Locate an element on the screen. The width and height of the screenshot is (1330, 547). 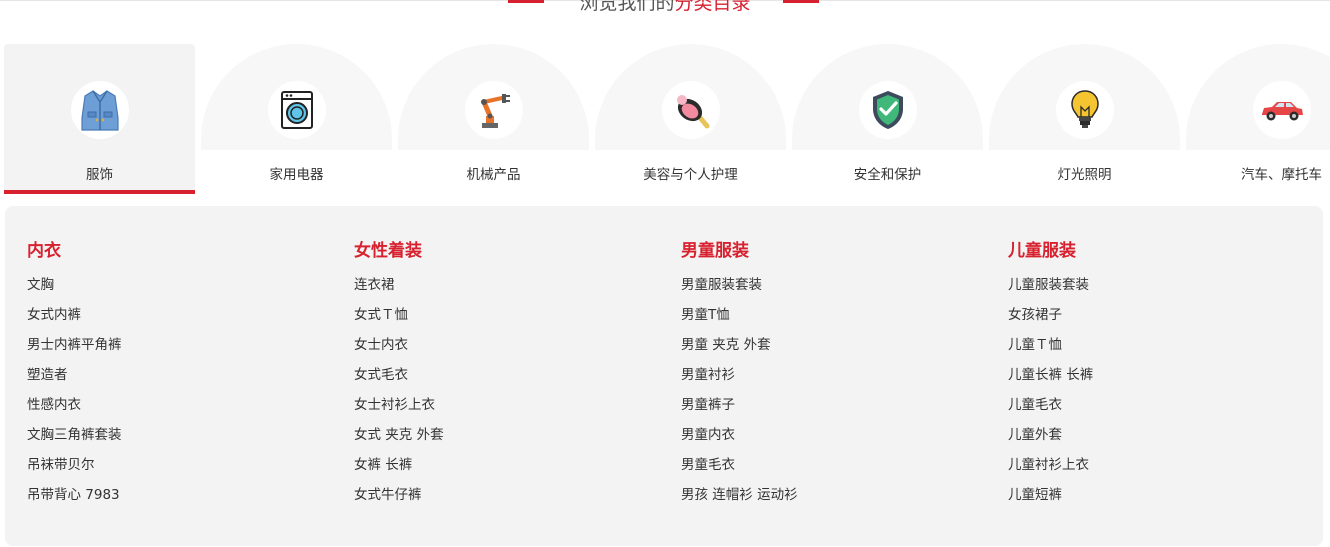
light-bulb-icon is located at coordinates (1085, 109).